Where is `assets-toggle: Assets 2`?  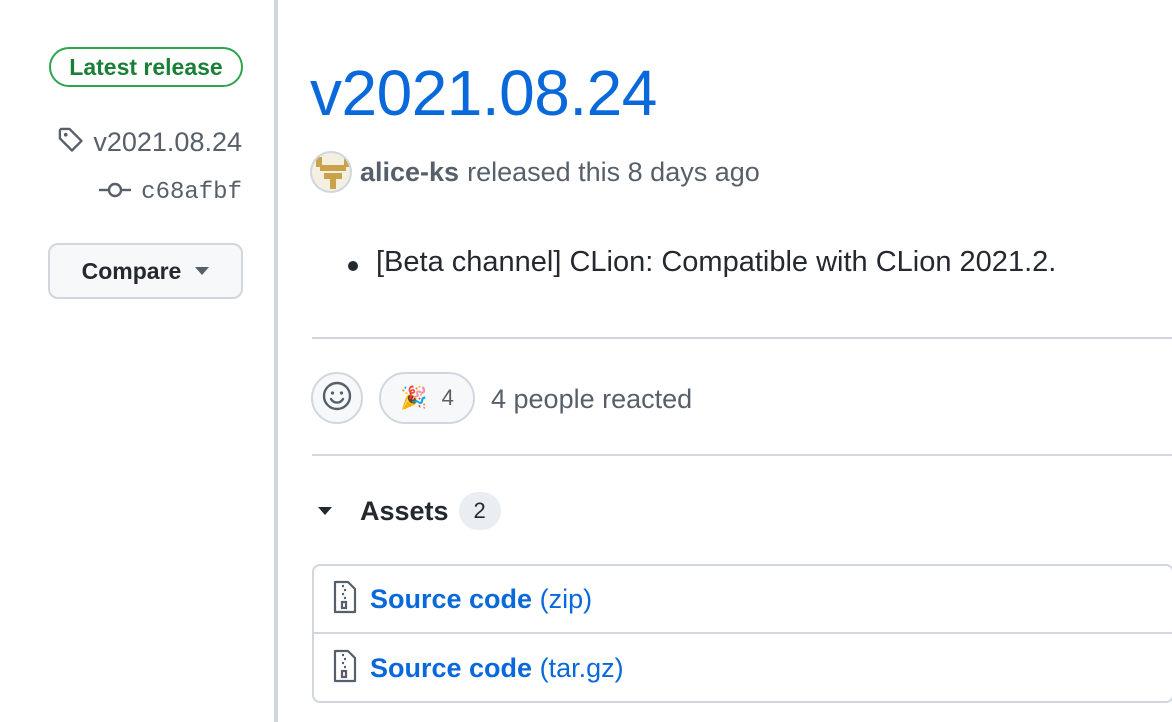
assets-toggle: Assets 2 is located at coordinates (409, 511).